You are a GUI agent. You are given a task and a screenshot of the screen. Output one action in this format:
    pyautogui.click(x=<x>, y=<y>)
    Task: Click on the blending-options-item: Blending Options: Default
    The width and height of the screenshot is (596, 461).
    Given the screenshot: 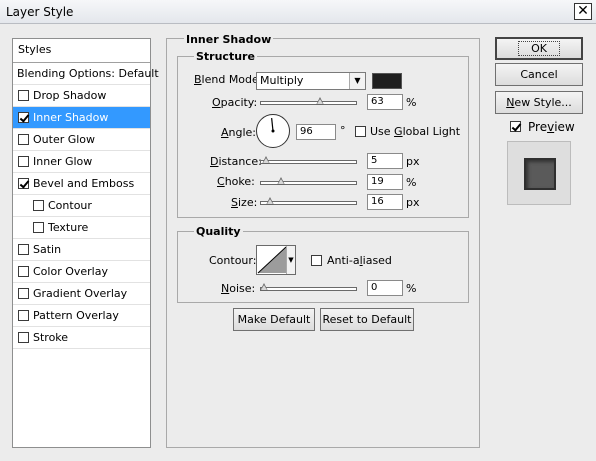 What is the action you would take?
    pyautogui.click(x=86, y=74)
    